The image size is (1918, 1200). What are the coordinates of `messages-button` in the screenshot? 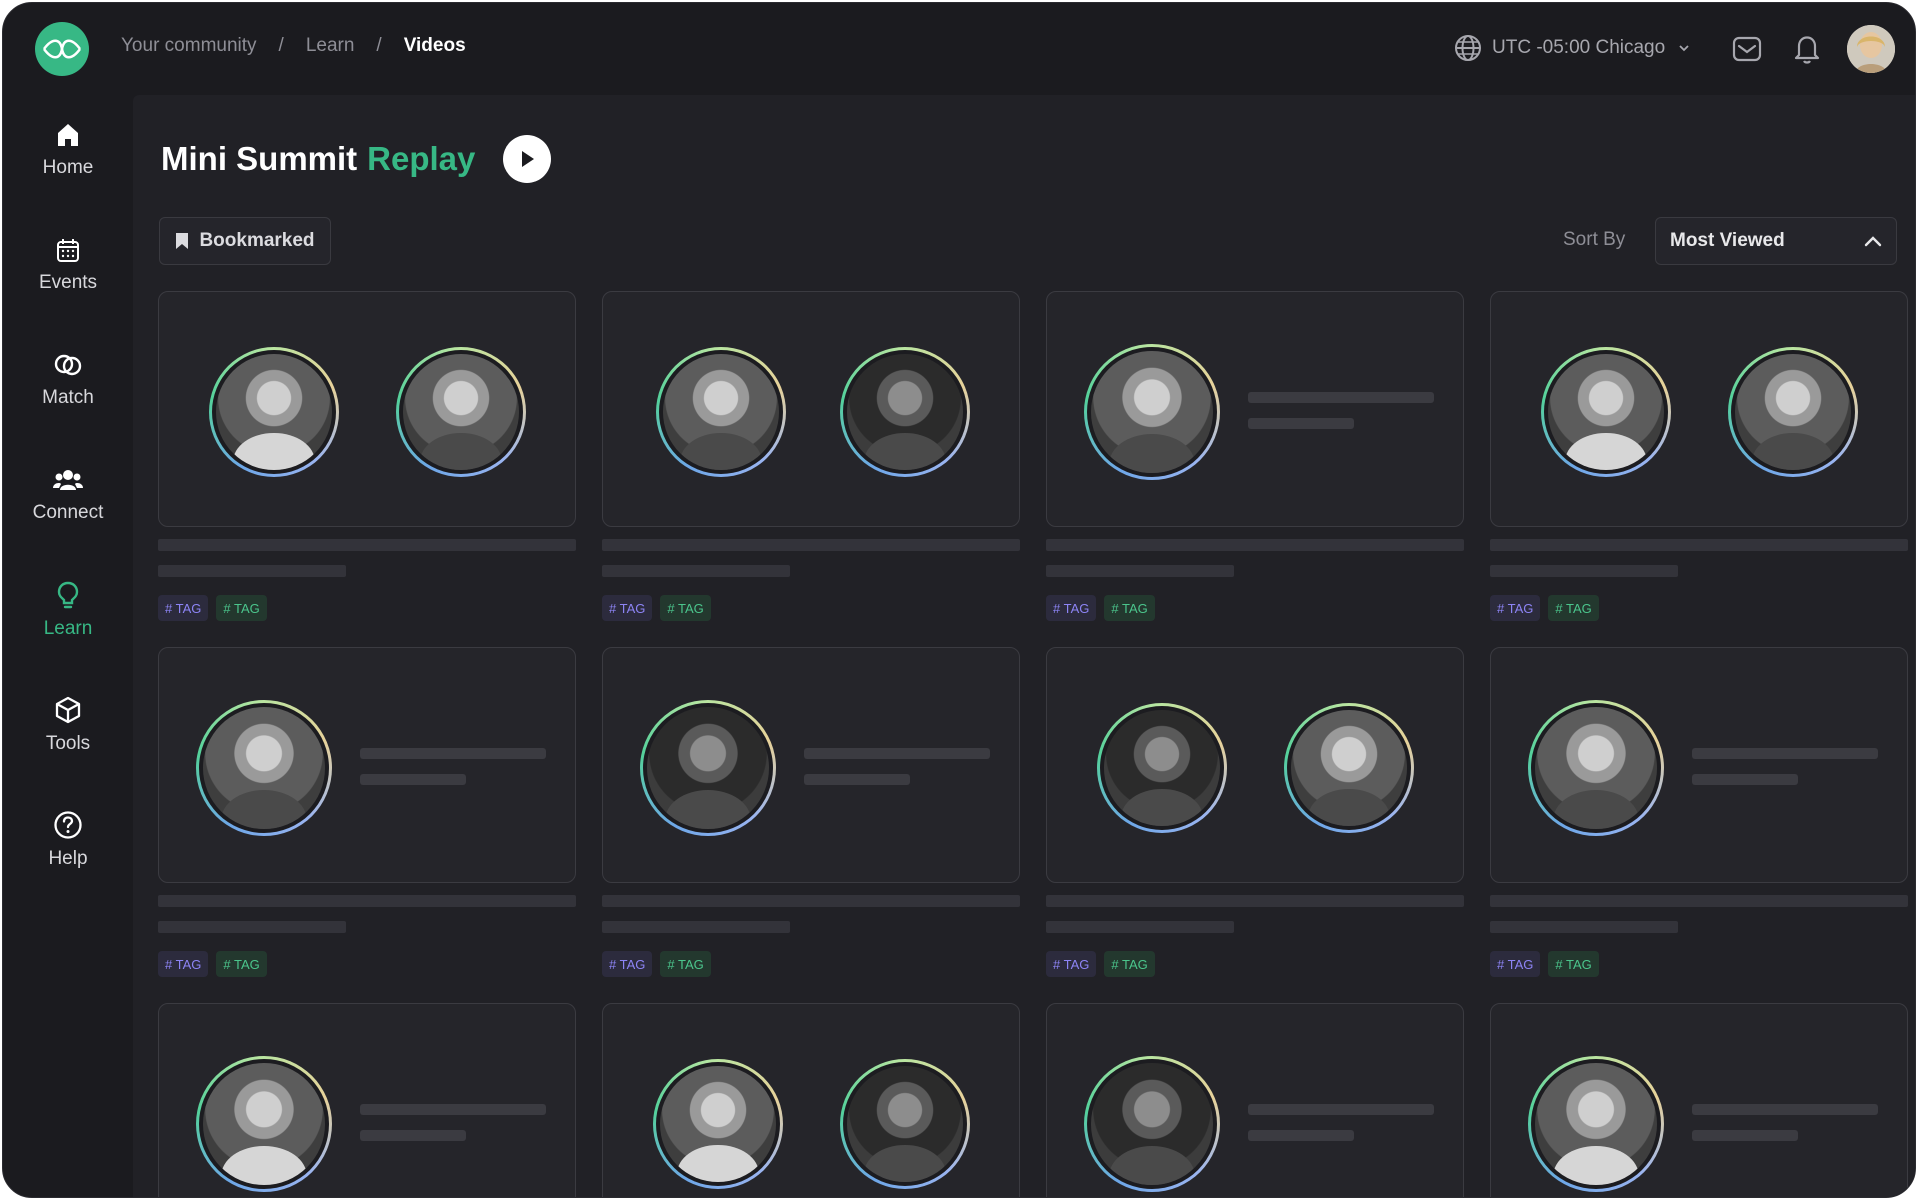 It's located at (1747, 49).